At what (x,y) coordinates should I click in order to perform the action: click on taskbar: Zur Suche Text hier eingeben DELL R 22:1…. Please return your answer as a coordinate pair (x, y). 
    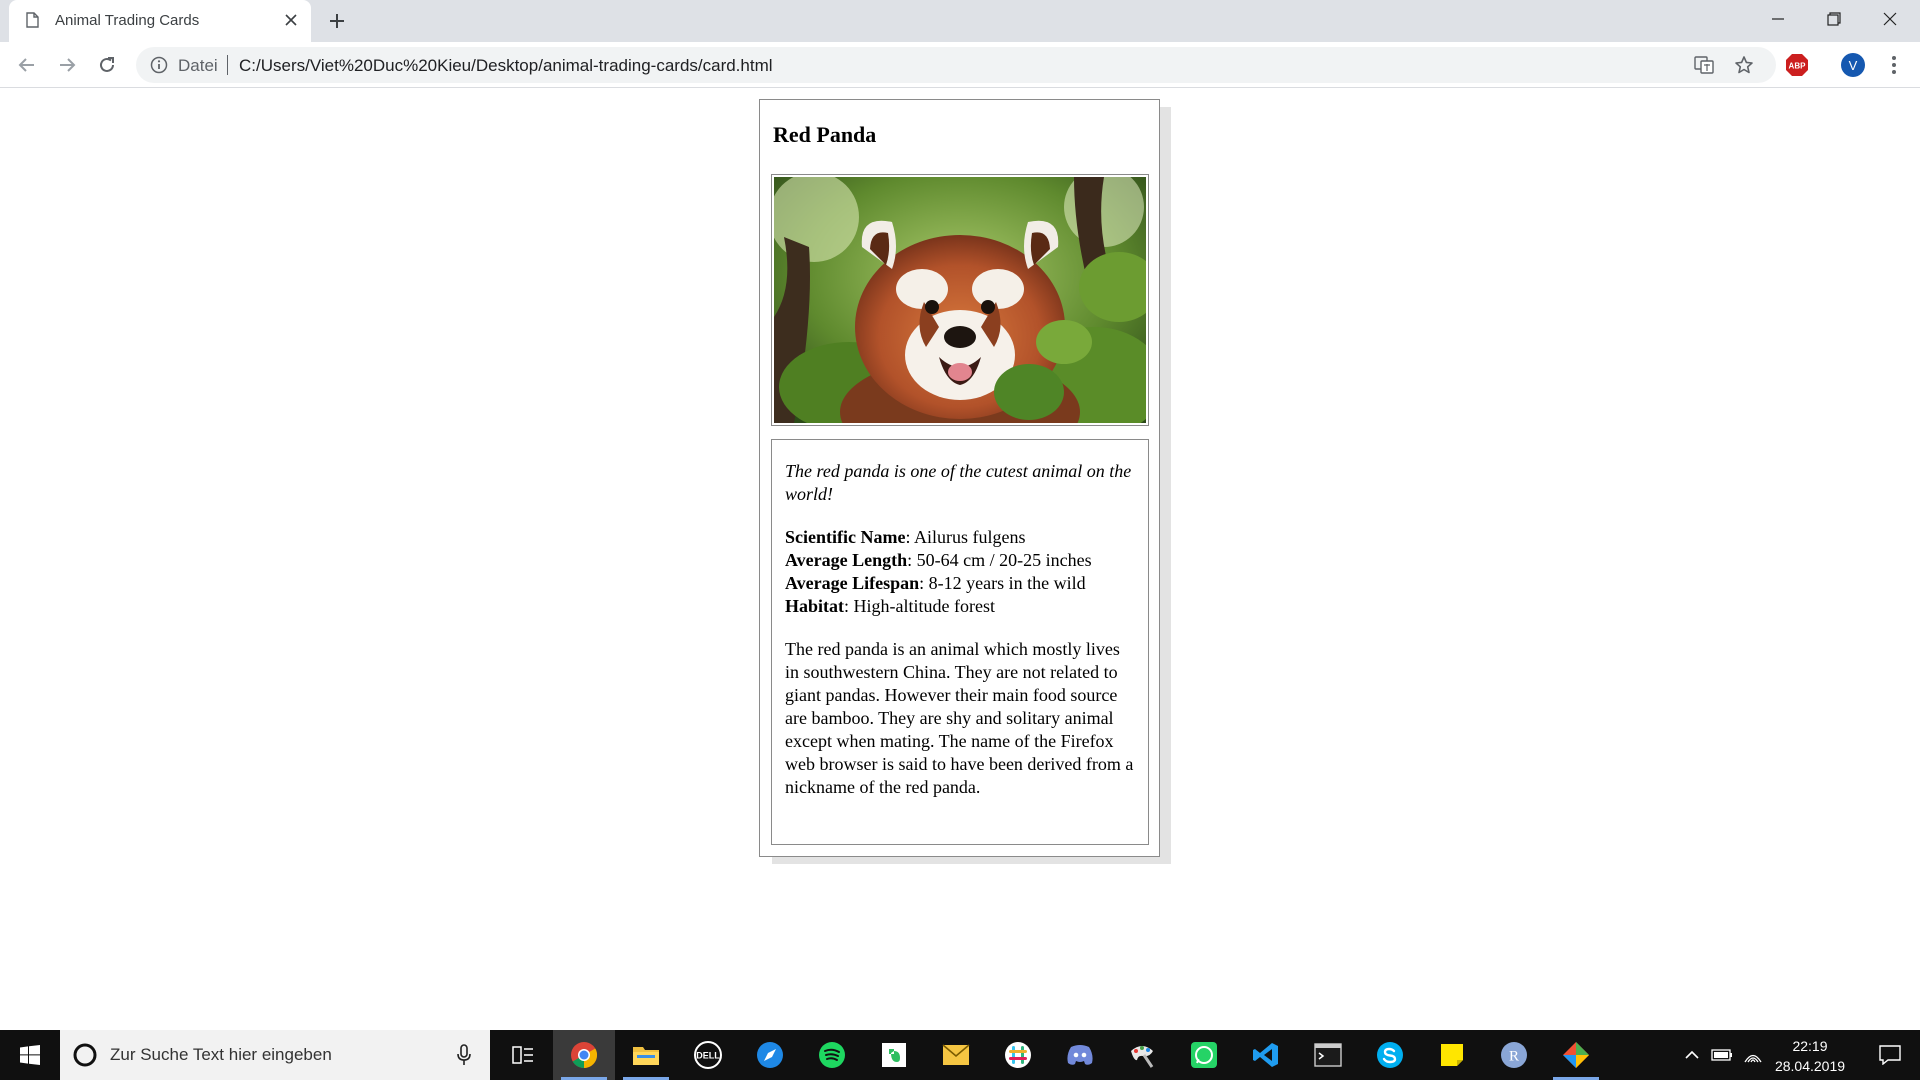
    Looking at the image, I should click on (960, 1055).